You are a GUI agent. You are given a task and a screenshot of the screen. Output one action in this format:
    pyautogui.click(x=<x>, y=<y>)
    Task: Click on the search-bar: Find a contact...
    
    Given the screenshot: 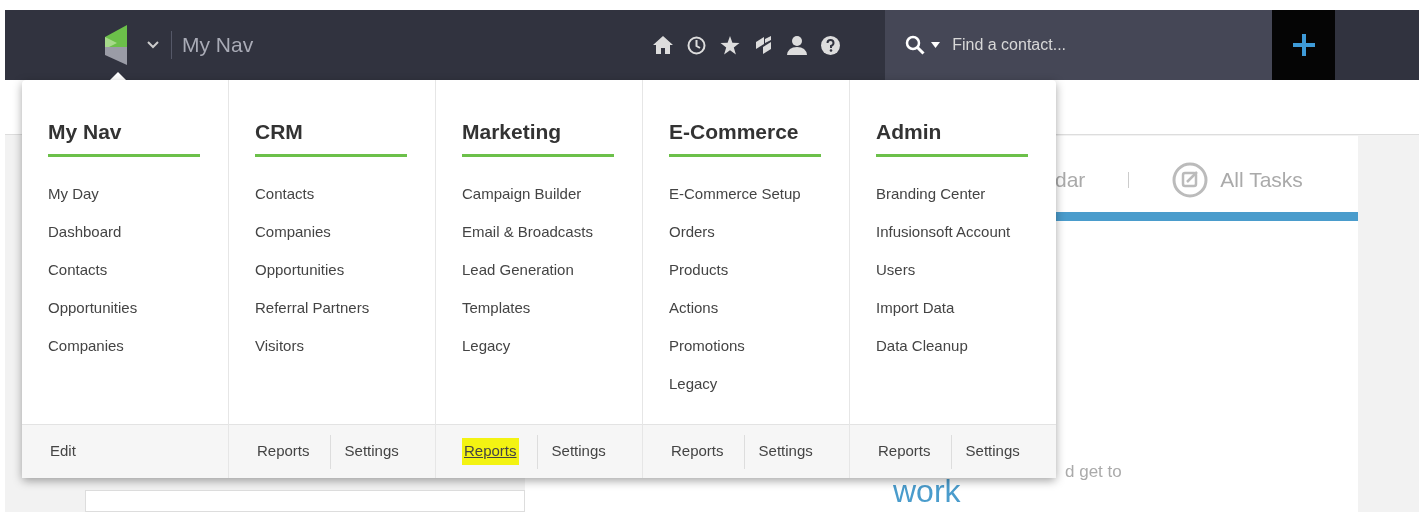 What is the action you would take?
    pyautogui.click(x=1079, y=45)
    